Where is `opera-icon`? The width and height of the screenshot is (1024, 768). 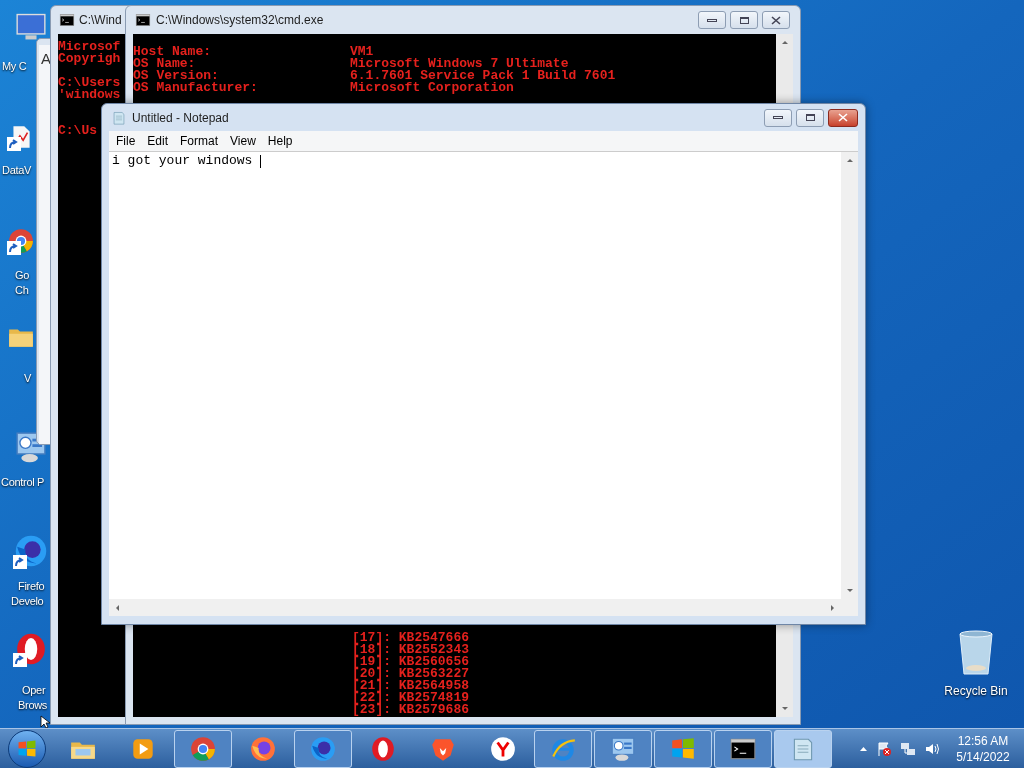 opera-icon is located at coordinates (383, 748).